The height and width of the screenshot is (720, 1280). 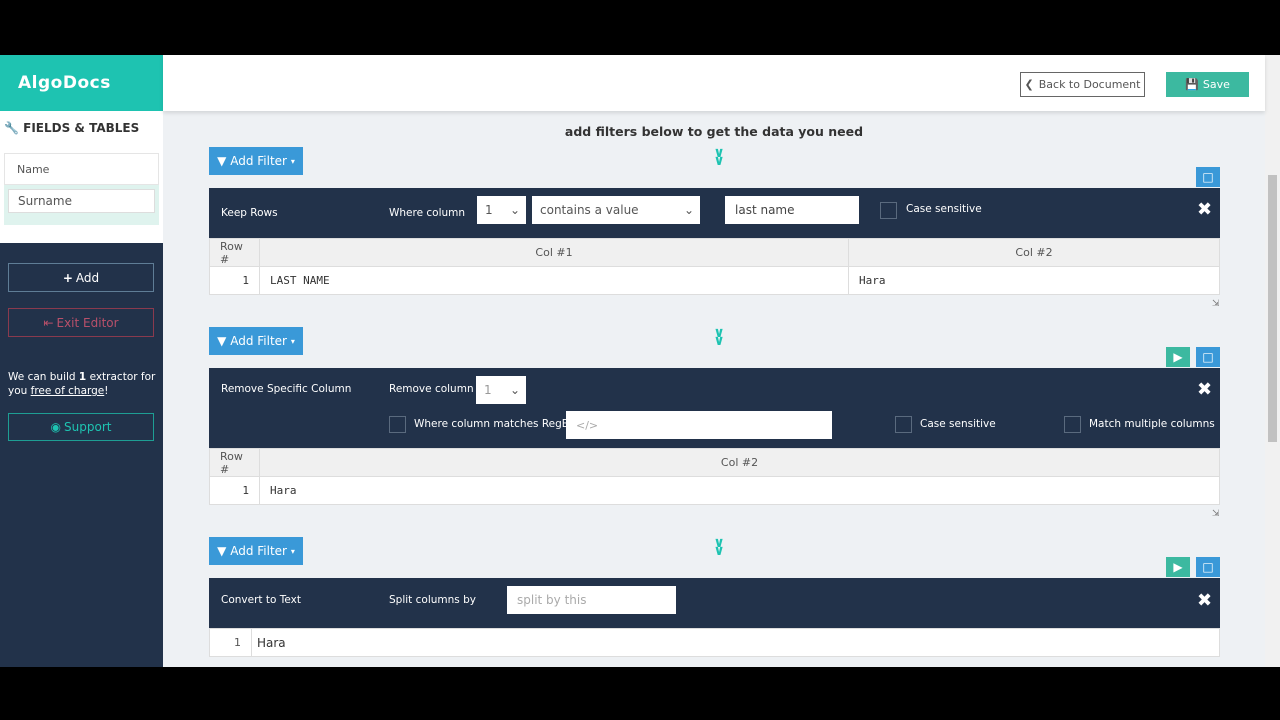 What do you see at coordinates (432, 600) in the screenshot?
I see `split-label: Split columns by` at bounding box center [432, 600].